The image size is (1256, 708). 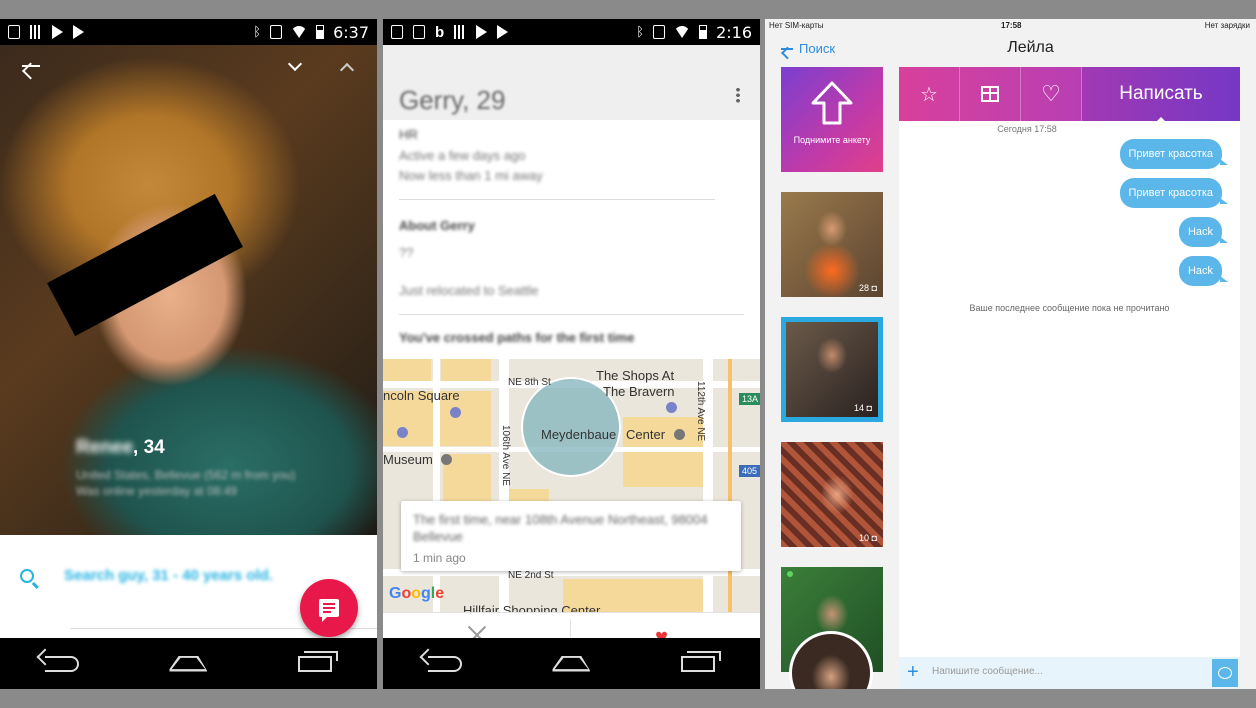 I want to click on online-indicator, so click(x=790, y=574).